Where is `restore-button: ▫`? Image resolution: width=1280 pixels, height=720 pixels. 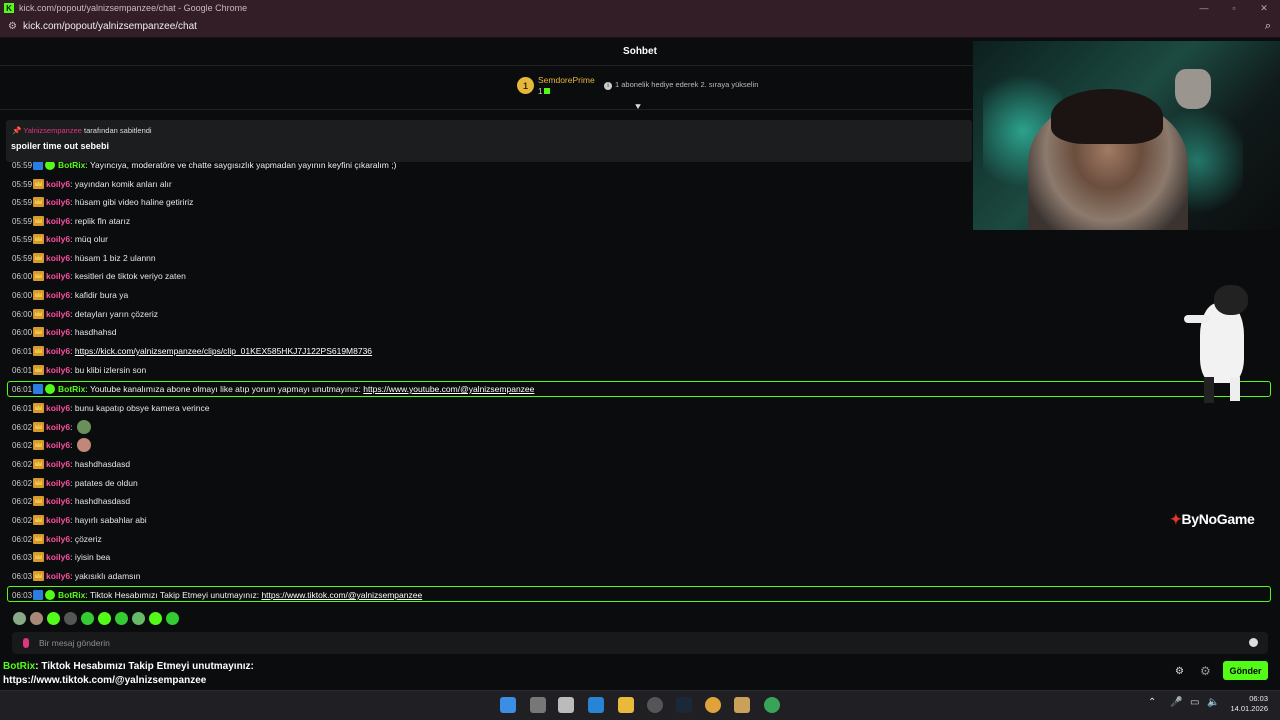 restore-button: ▫ is located at coordinates (1234, 8).